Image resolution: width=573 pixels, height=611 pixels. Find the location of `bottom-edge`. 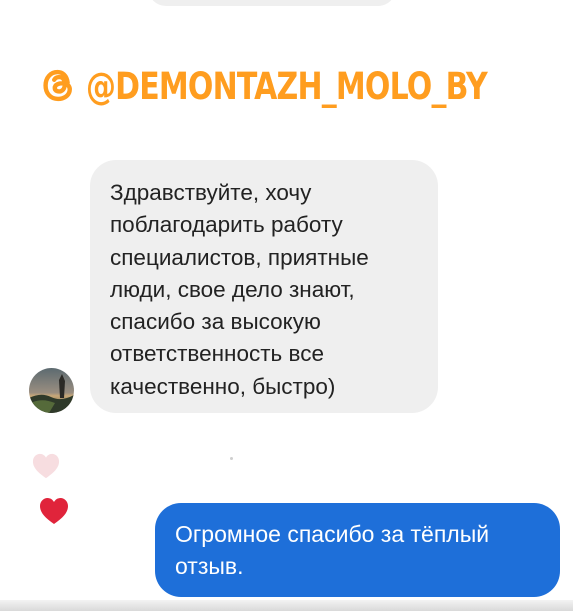

bottom-edge is located at coordinates (286, 605).